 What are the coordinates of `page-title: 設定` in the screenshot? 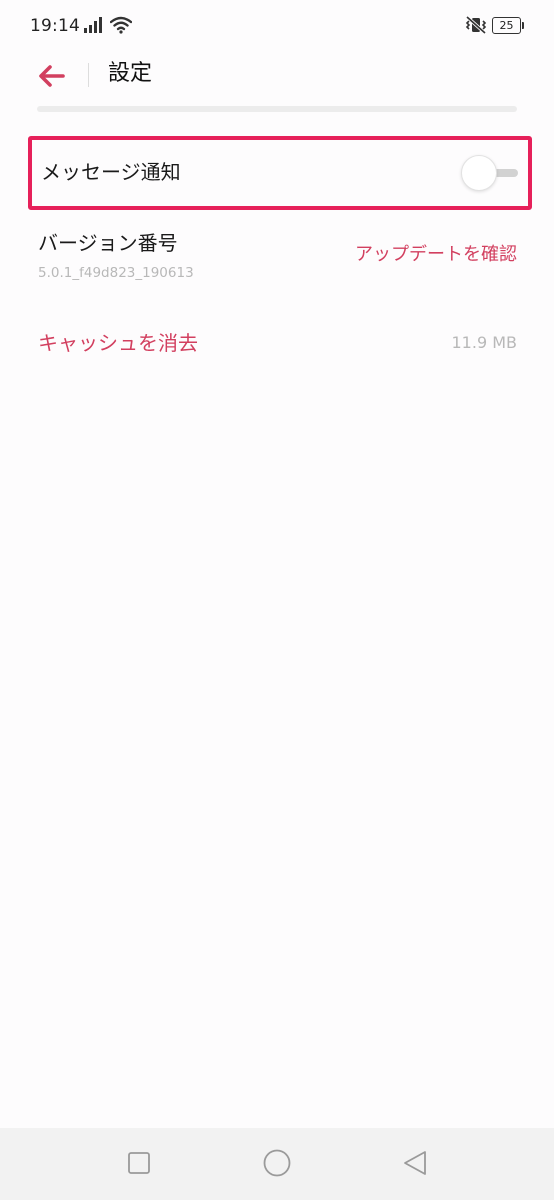 It's located at (130, 73).